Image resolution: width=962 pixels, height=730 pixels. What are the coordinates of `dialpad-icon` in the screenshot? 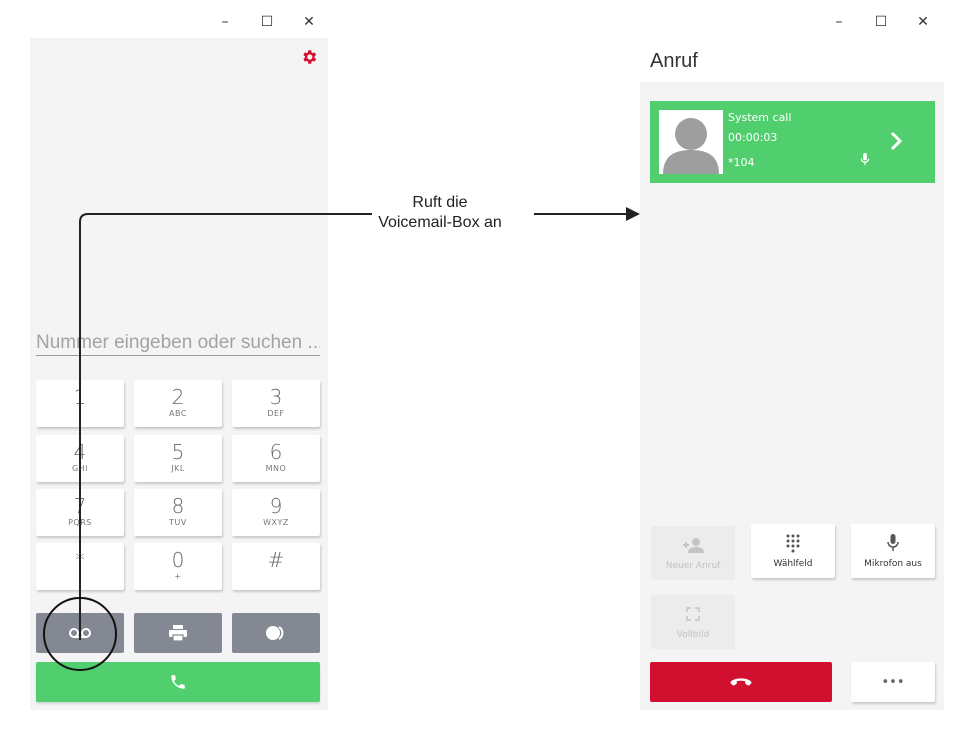 It's located at (793, 543).